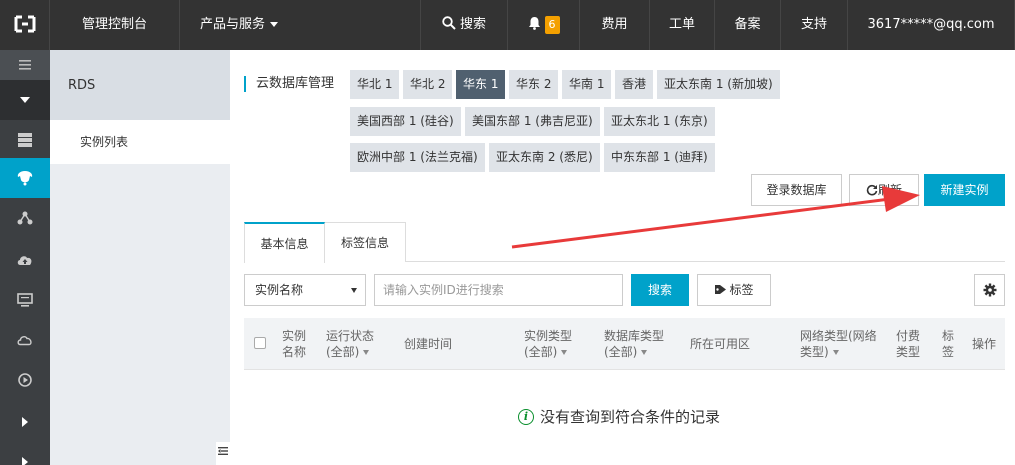 The height and width of the screenshot is (465, 1015). Describe the element at coordinates (365, 242) in the screenshot. I see `tab-tag-info: 标签信息` at that location.